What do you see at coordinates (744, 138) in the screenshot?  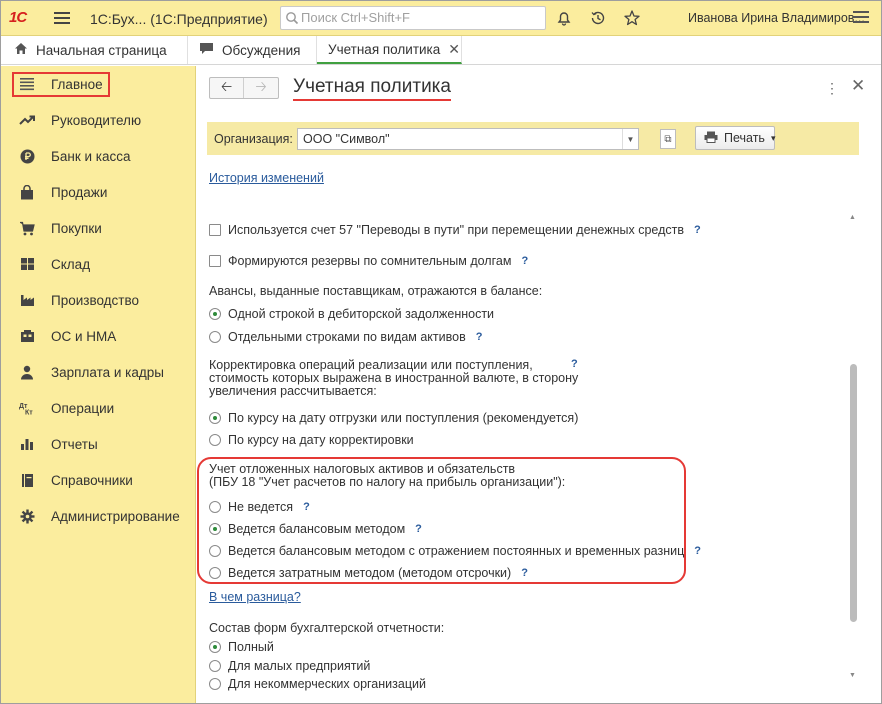 I see `print-label: Печать` at bounding box center [744, 138].